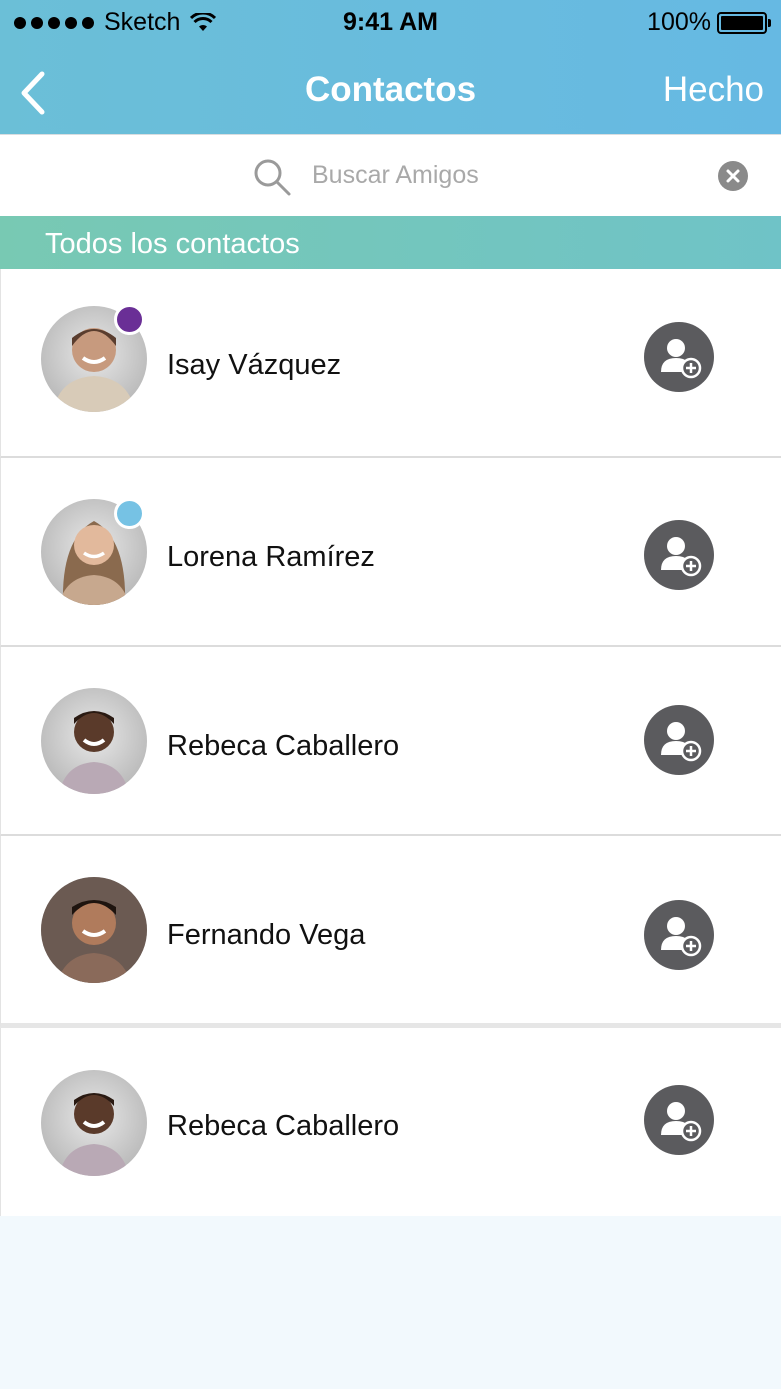  I want to click on battery-percent: 100%, so click(679, 22).